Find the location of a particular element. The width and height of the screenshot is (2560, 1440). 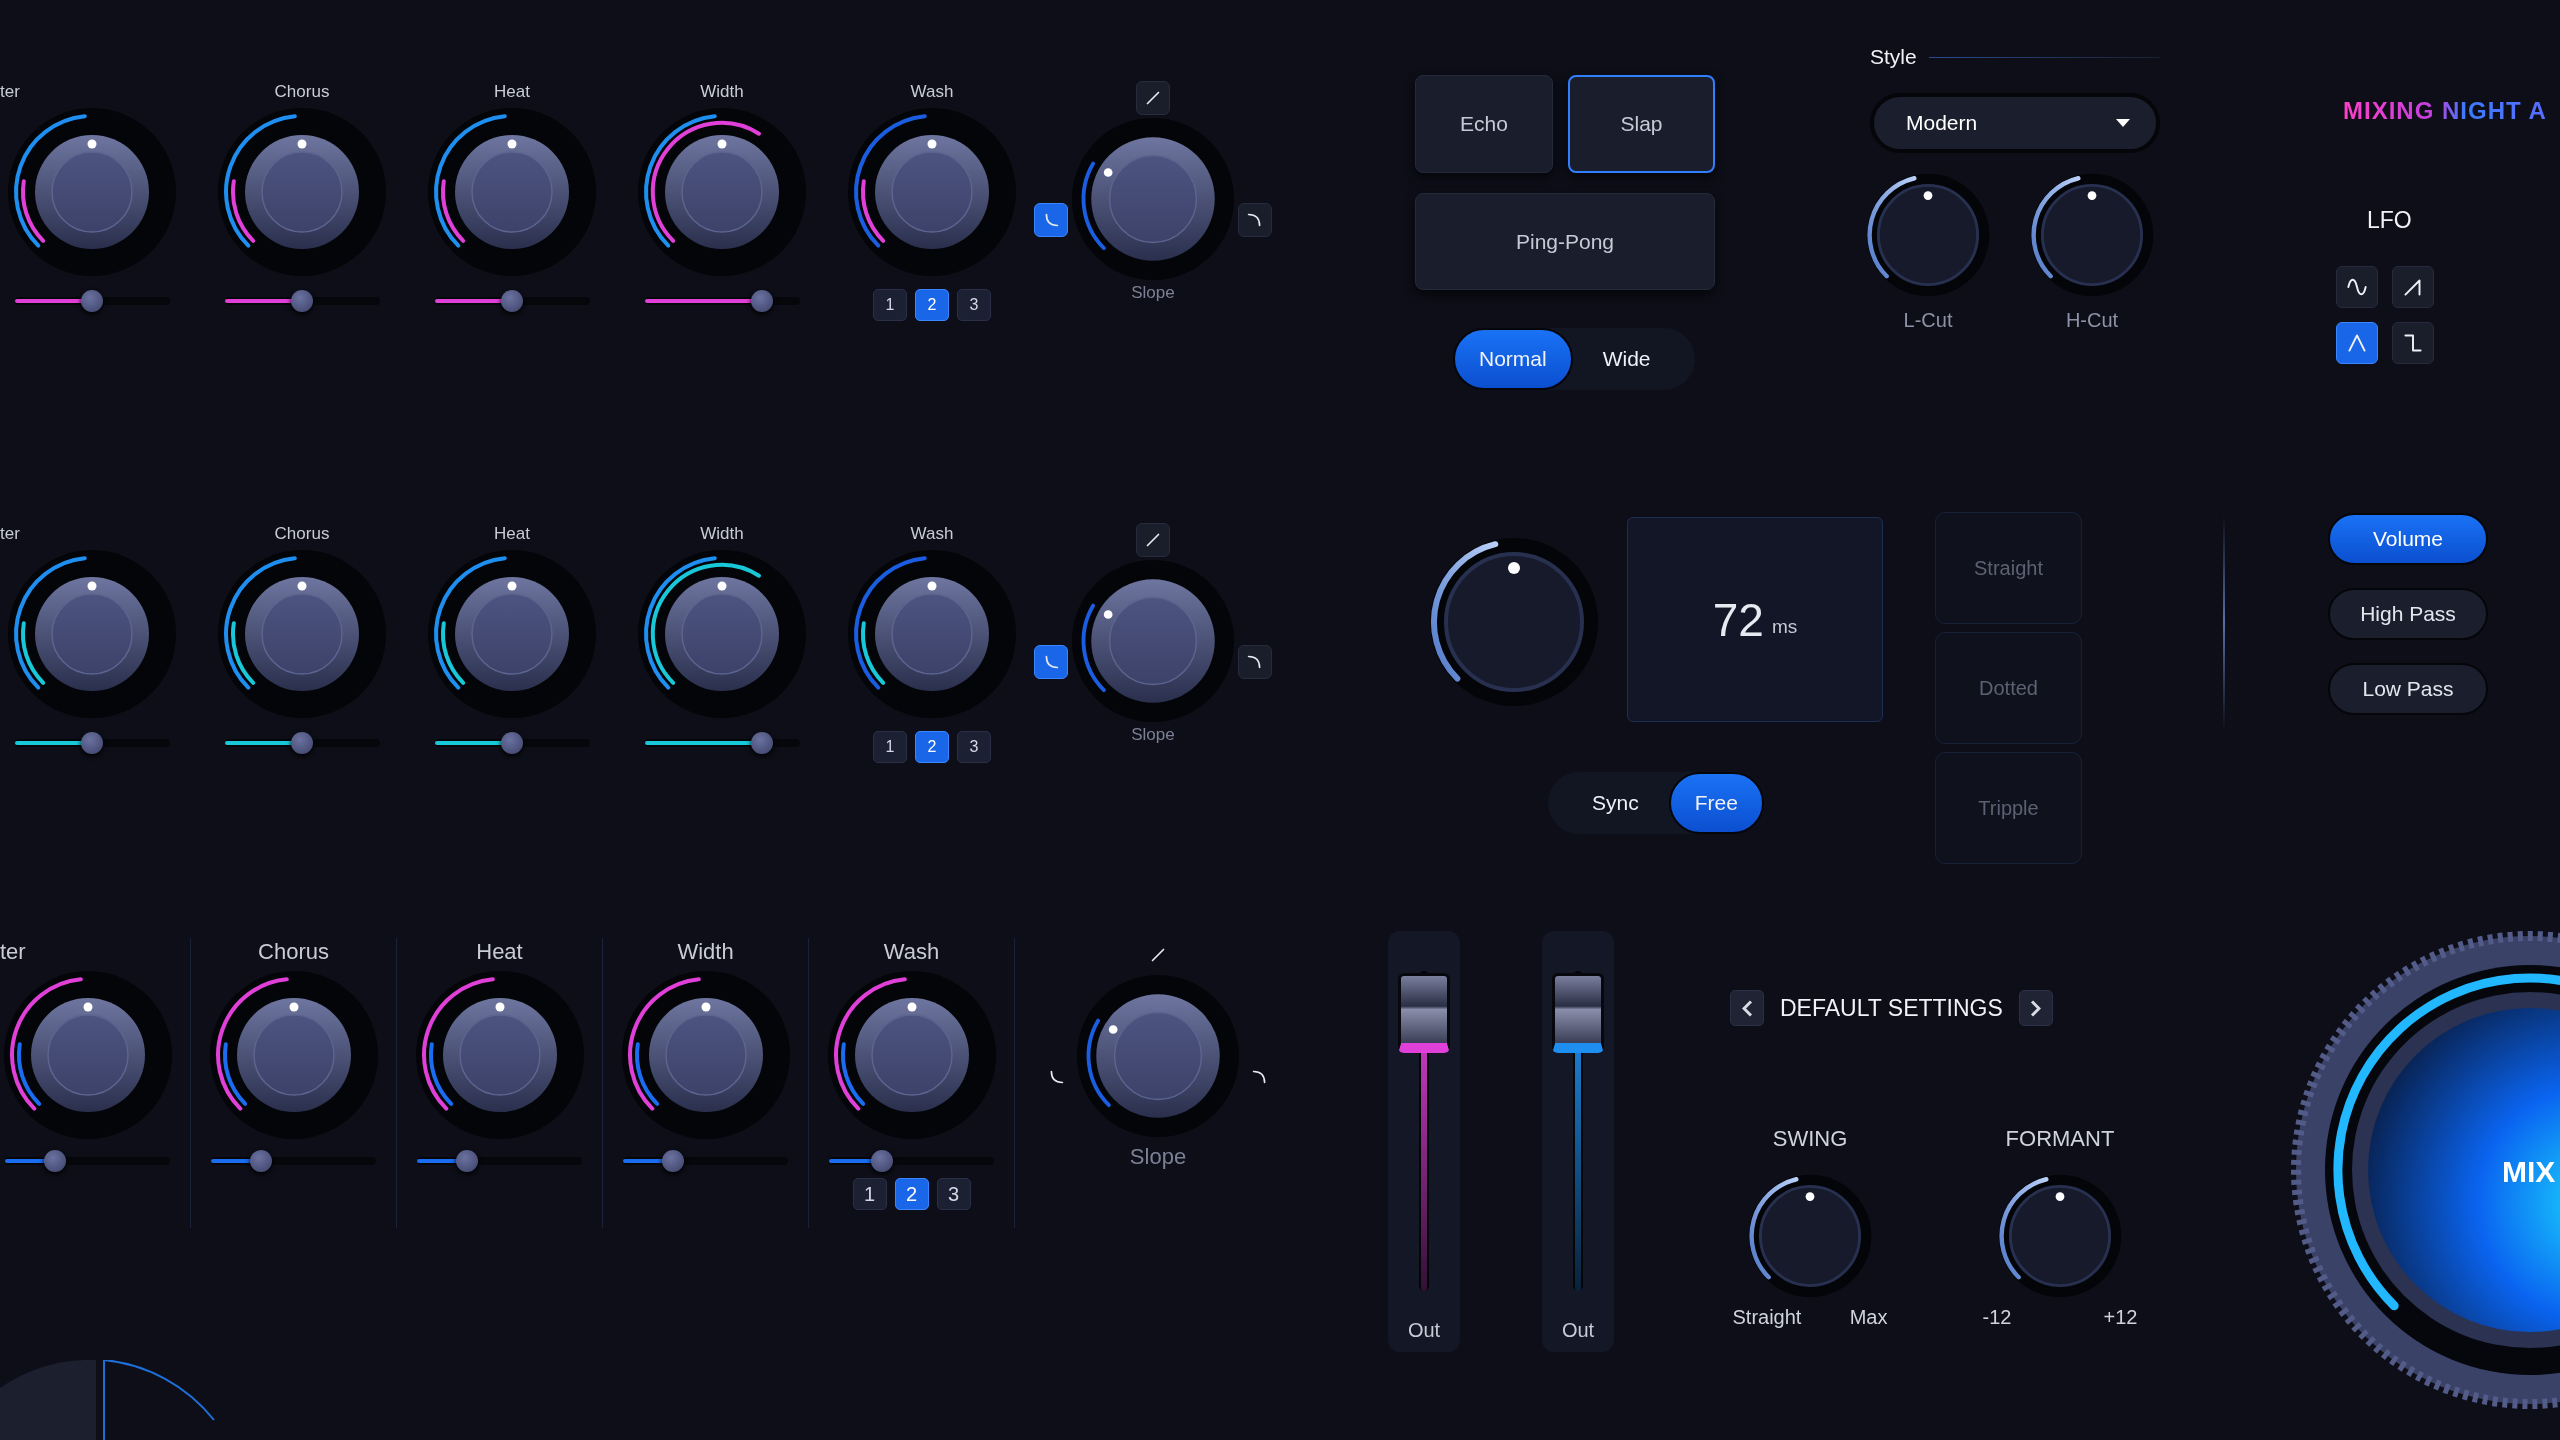

section-label: LFO is located at coordinates (2389, 220).